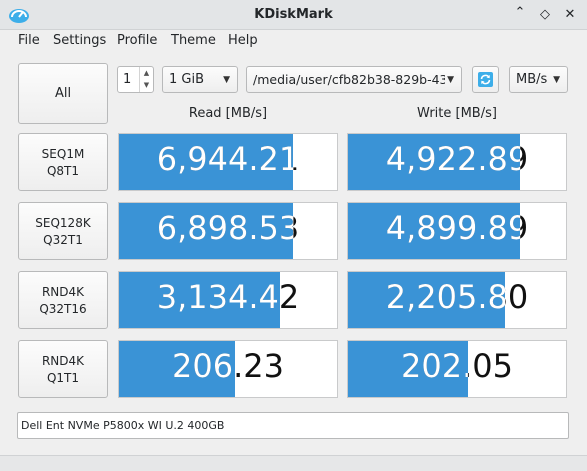  I want to click on write-result: 2,205.80 2,205.80, so click(457, 300).